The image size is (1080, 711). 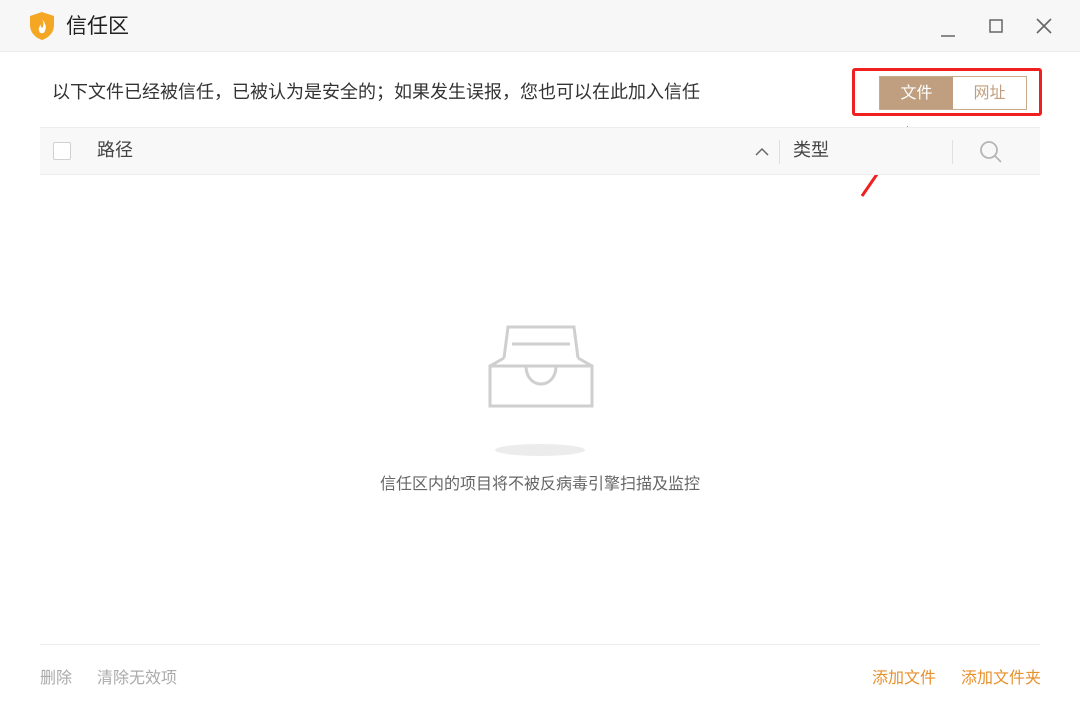 What do you see at coordinates (947, 92) in the screenshot?
I see `annotation-highlight-box` at bounding box center [947, 92].